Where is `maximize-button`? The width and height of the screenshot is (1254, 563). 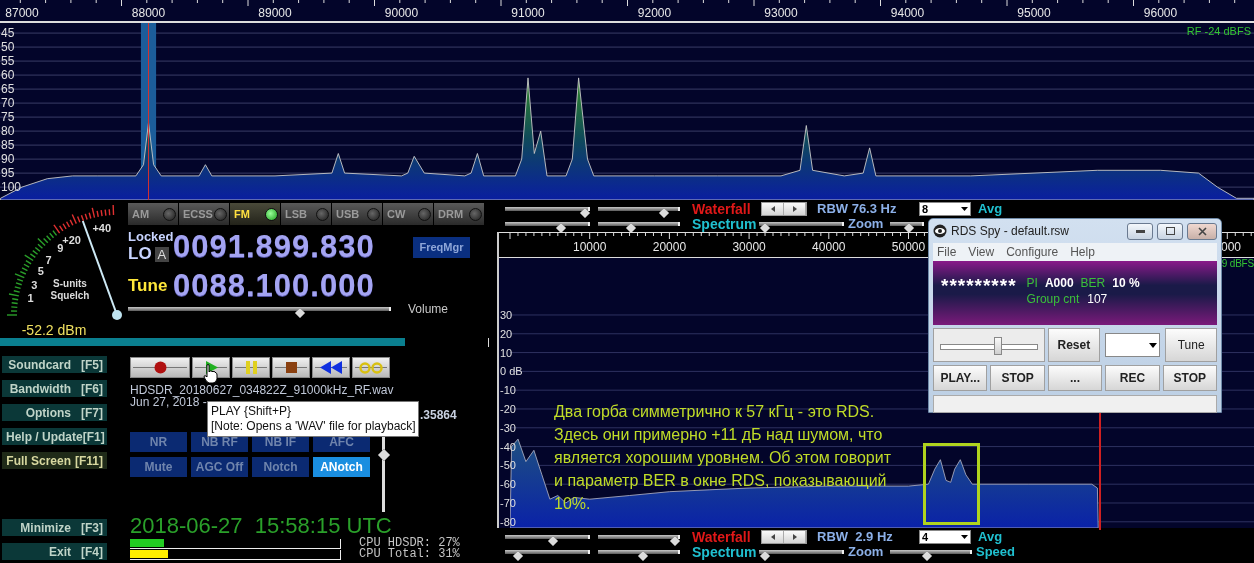 maximize-button is located at coordinates (1170, 231).